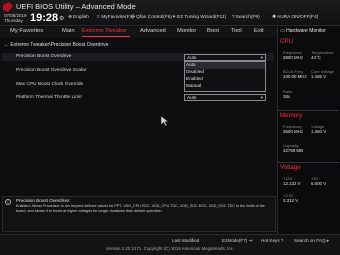 The height and width of the screenshot is (255, 340). What do you see at coordinates (43, 56) in the screenshot?
I see `setting-precision-boost-overdrive: Precision Boost Overdrive` at bounding box center [43, 56].